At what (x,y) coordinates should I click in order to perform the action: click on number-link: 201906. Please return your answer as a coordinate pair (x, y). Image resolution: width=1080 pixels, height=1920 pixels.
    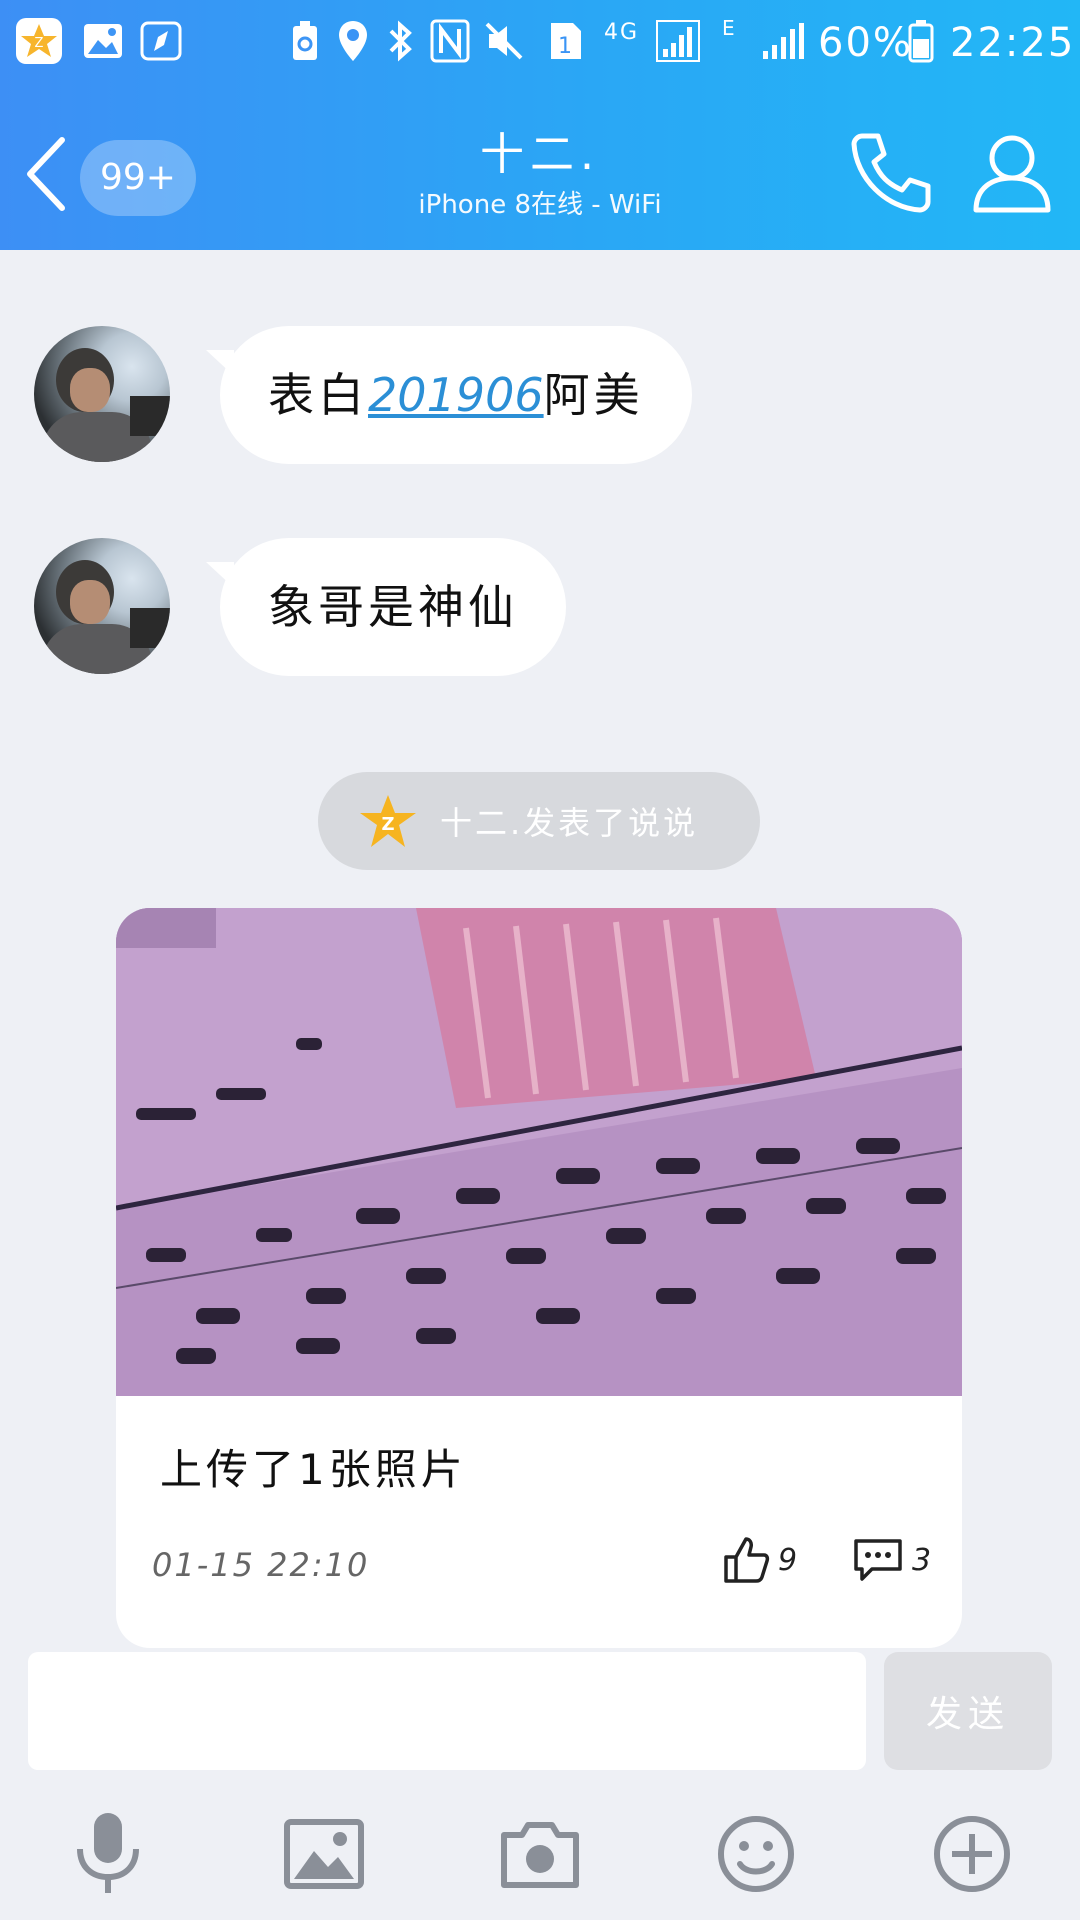
    Looking at the image, I should click on (456, 395).